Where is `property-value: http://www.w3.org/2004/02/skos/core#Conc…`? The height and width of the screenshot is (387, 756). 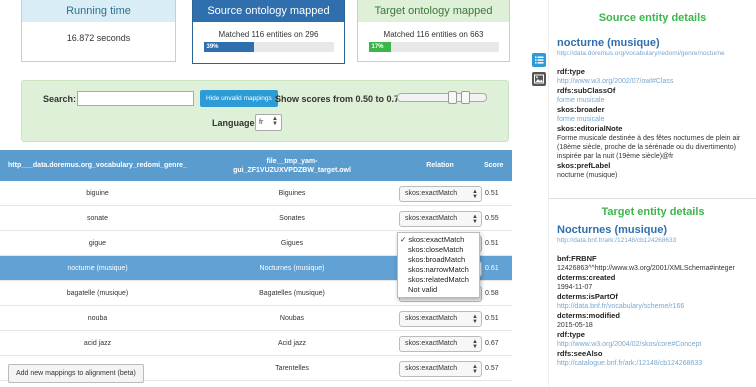
property-value: http://www.w3.org/2004/02/skos/core#Conc… is located at coordinates (652, 344).